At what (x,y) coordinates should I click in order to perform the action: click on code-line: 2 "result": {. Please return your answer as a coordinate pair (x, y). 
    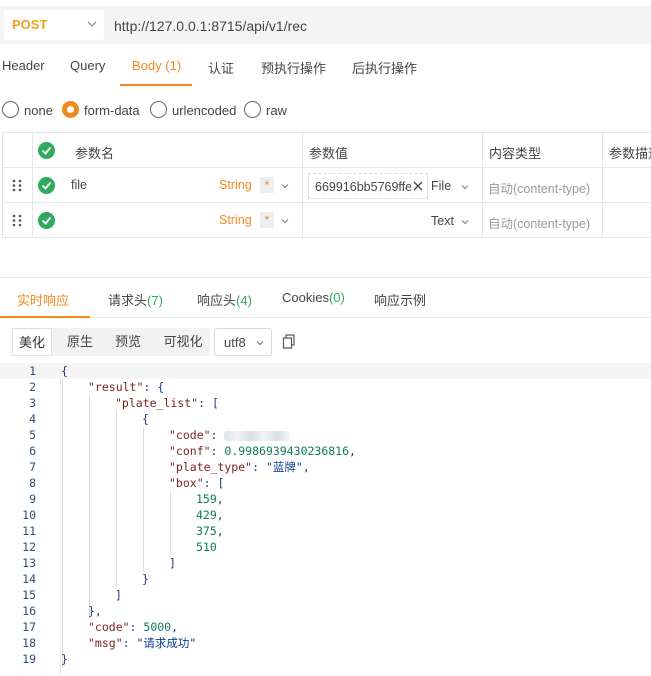
    Looking at the image, I should click on (325, 387).